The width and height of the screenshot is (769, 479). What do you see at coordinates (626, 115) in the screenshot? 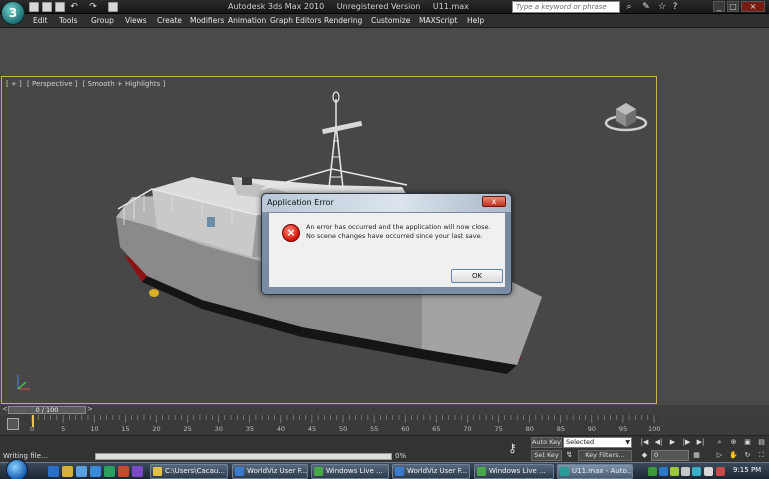
I see `viewcube-icon` at bounding box center [626, 115].